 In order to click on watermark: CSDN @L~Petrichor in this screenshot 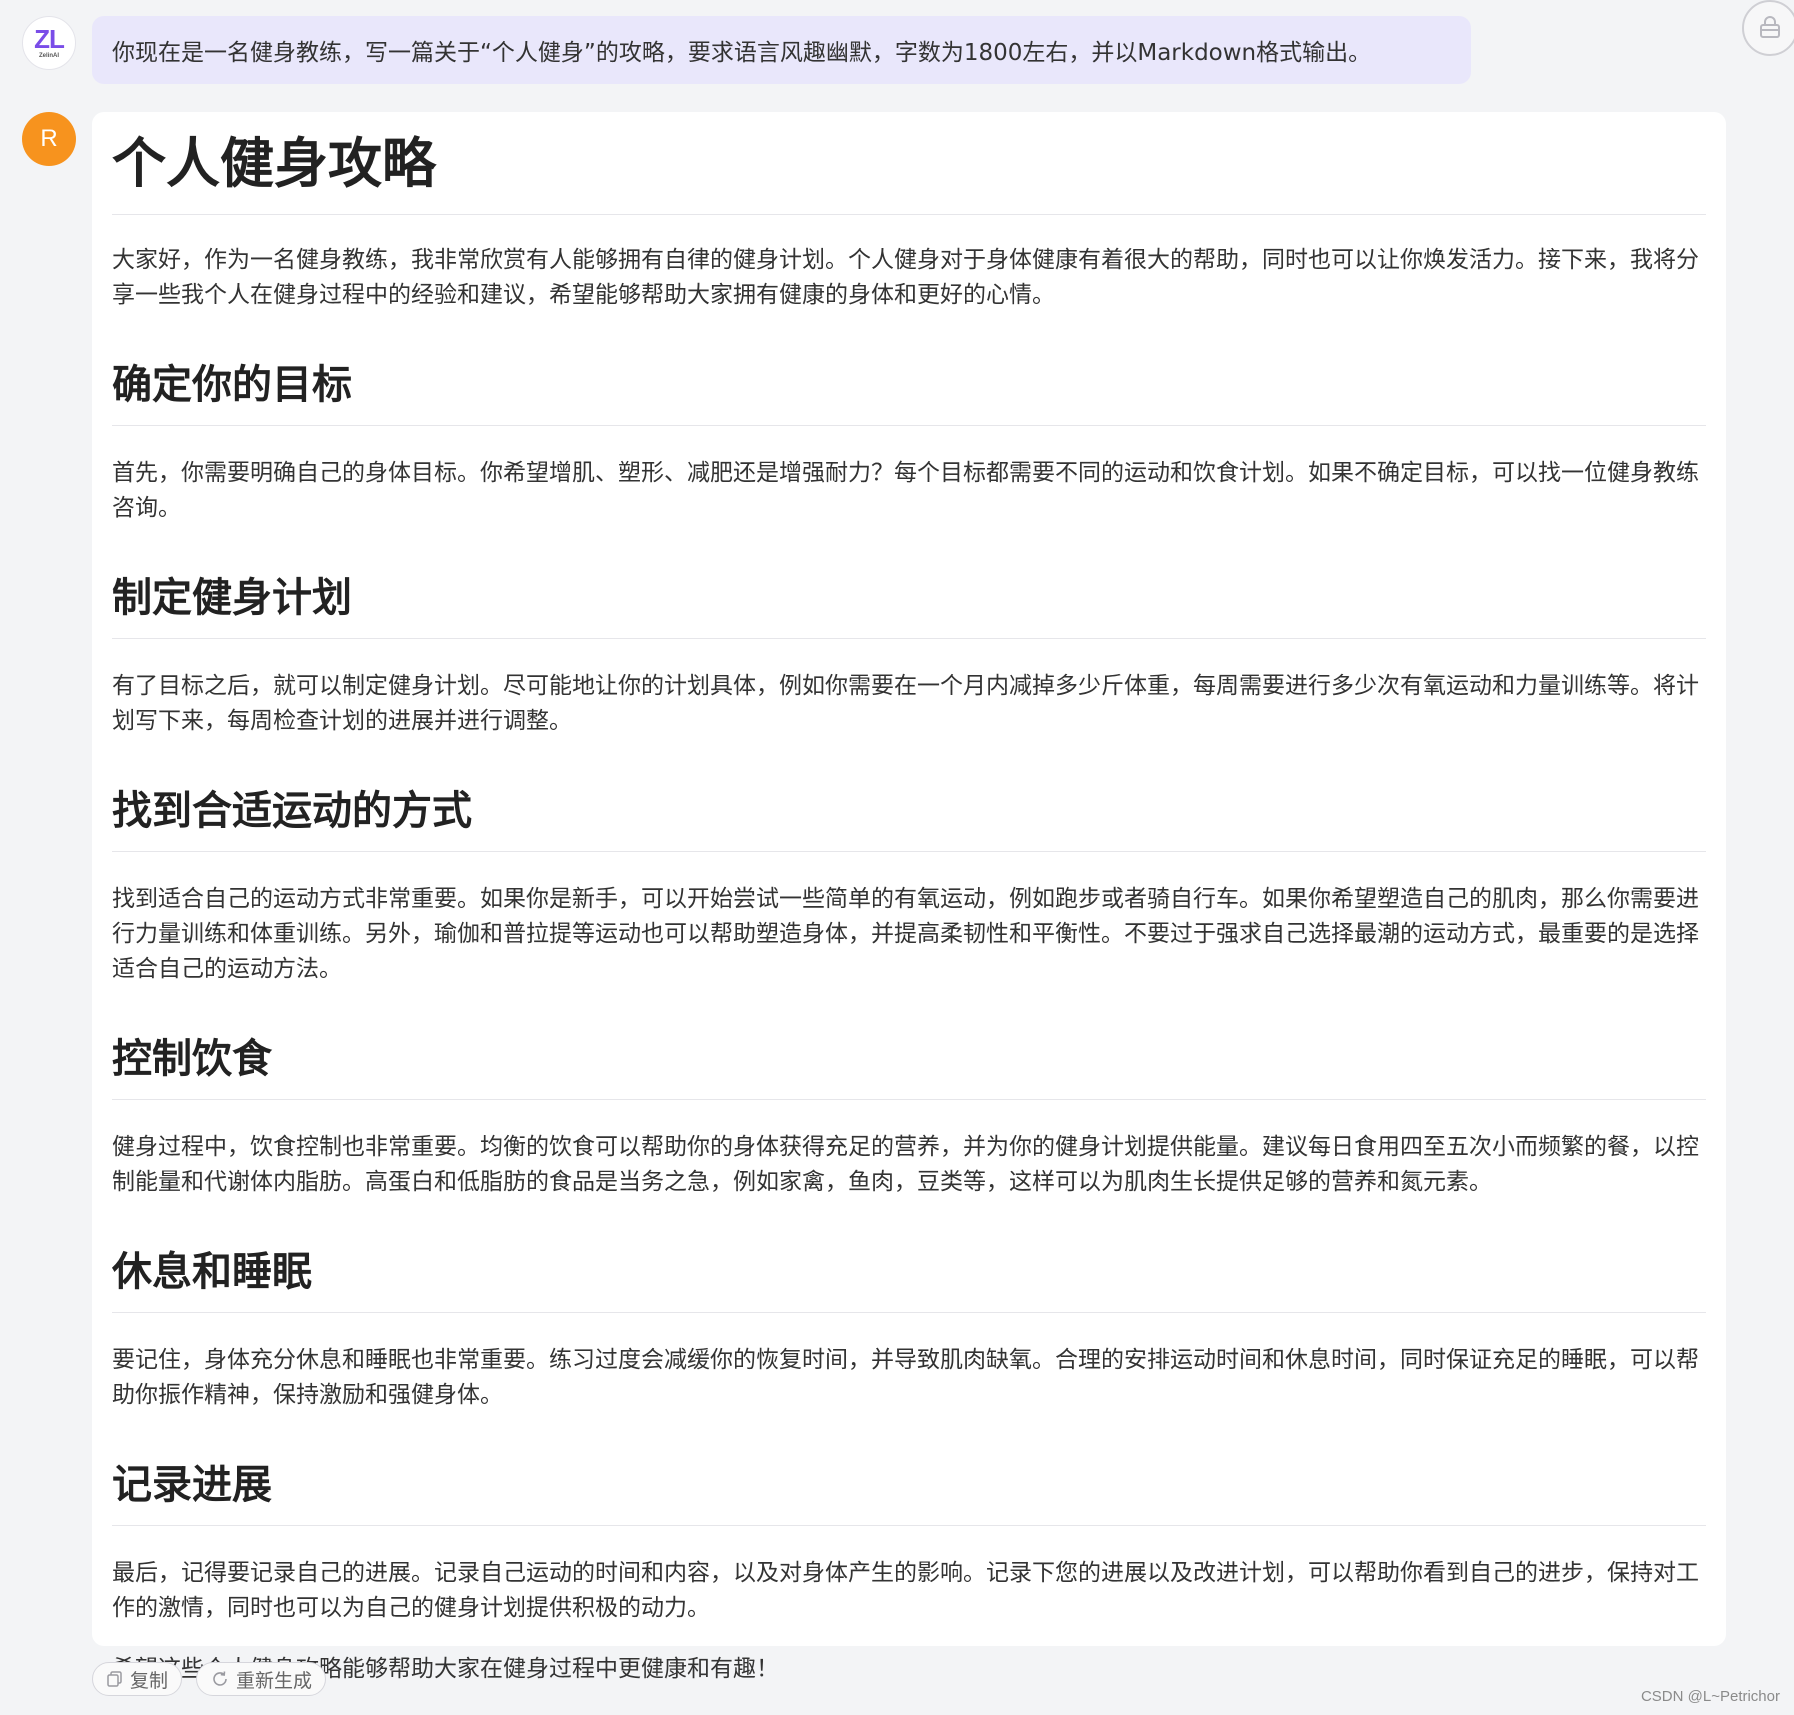, I will do `click(1710, 1696)`.